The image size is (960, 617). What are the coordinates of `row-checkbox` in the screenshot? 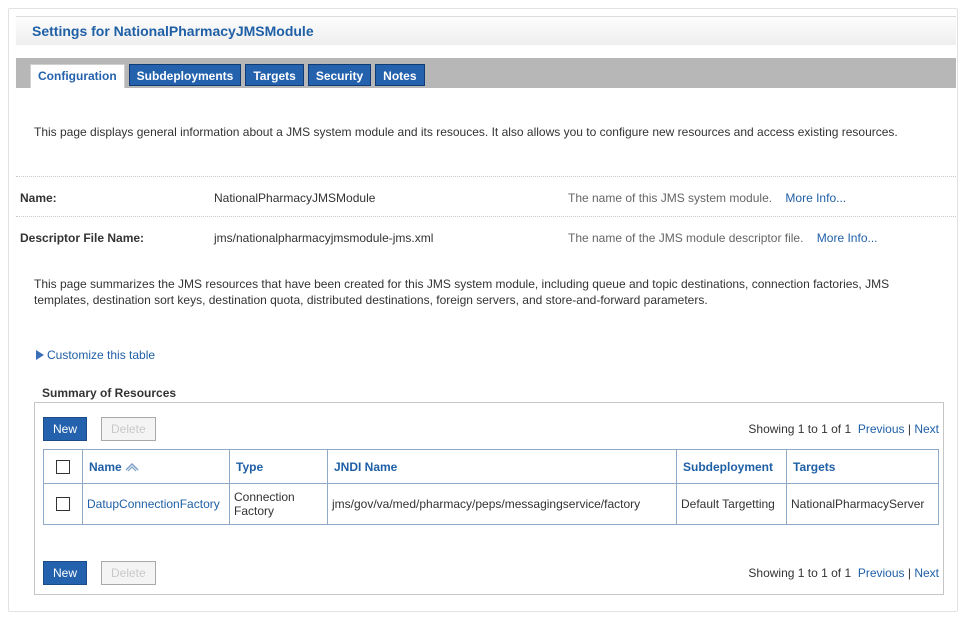 It's located at (63, 504).